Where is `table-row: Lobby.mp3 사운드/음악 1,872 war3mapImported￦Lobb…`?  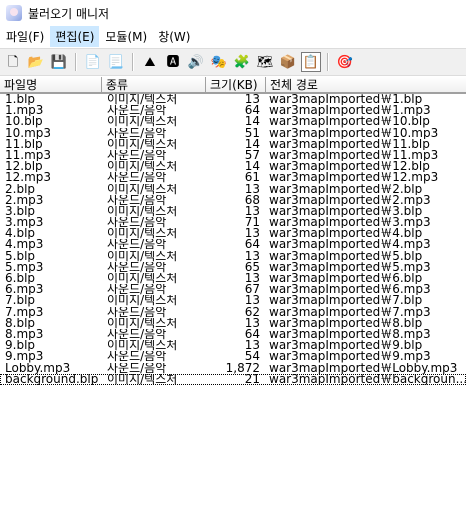 table-row: Lobby.mp3 사운드/음악 1,872 war3mapImported￦Lobb… is located at coordinates (233, 368).